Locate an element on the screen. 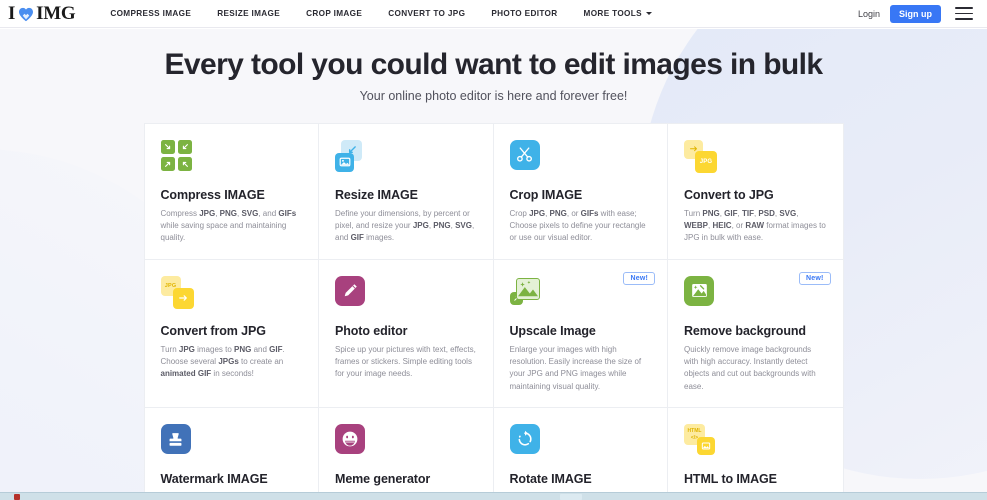  tool-title: Resize IMAGE is located at coordinates (376, 194).